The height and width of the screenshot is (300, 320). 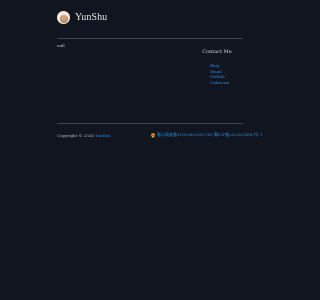 I want to click on copyright: Copyright © 2026 YunShu, so click(x=84, y=135).